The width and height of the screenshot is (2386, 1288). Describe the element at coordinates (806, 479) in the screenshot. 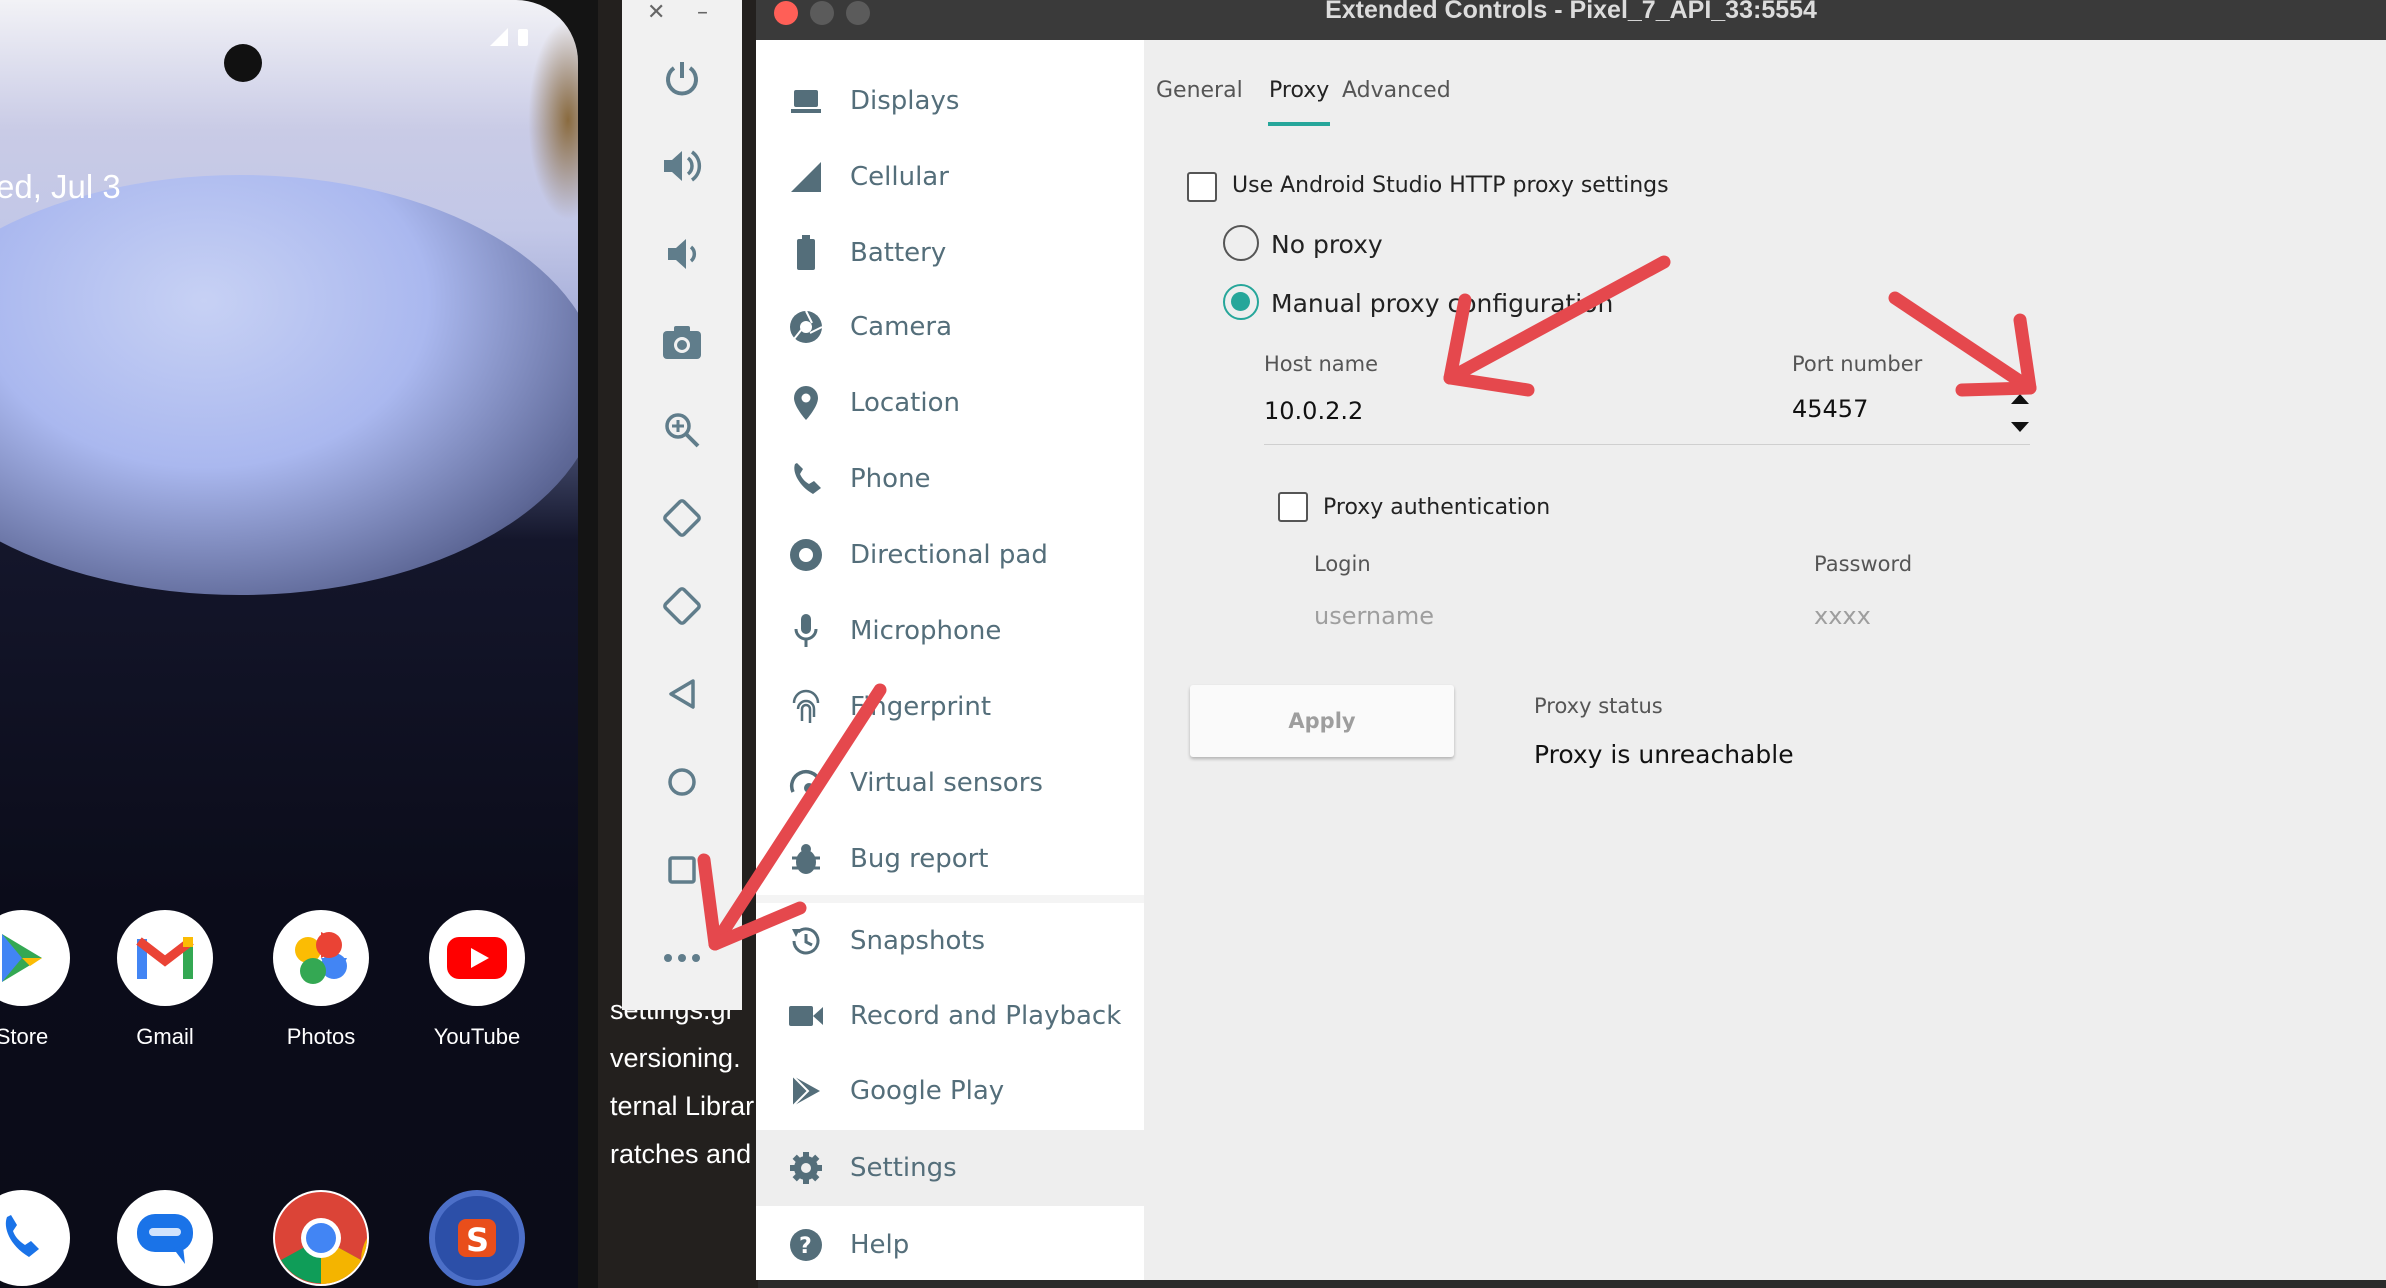

I see `phone-icon` at that location.